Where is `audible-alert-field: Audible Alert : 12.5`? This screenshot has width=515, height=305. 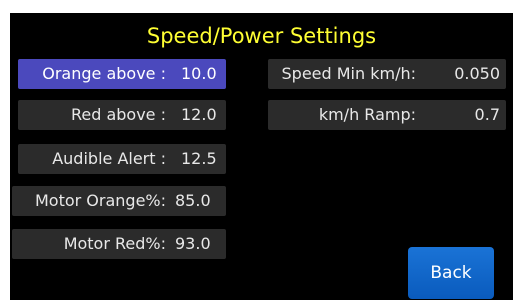 audible-alert-field: Audible Alert : 12.5 is located at coordinates (122, 159).